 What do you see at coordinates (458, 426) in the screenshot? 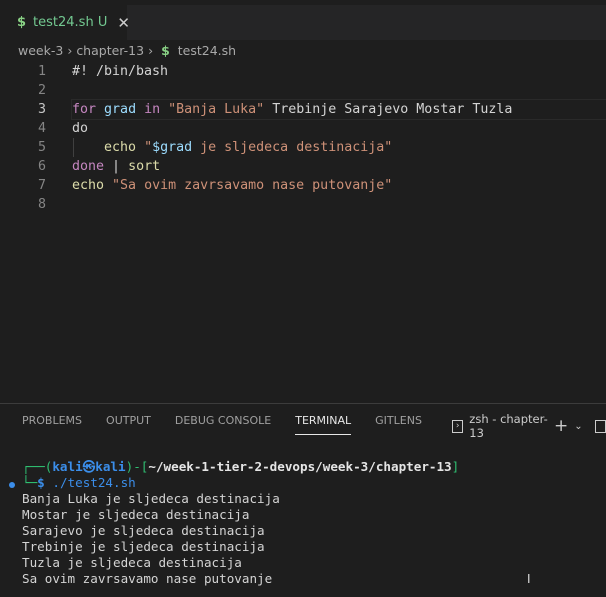
I see `terminal-icon: ›` at bounding box center [458, 426].